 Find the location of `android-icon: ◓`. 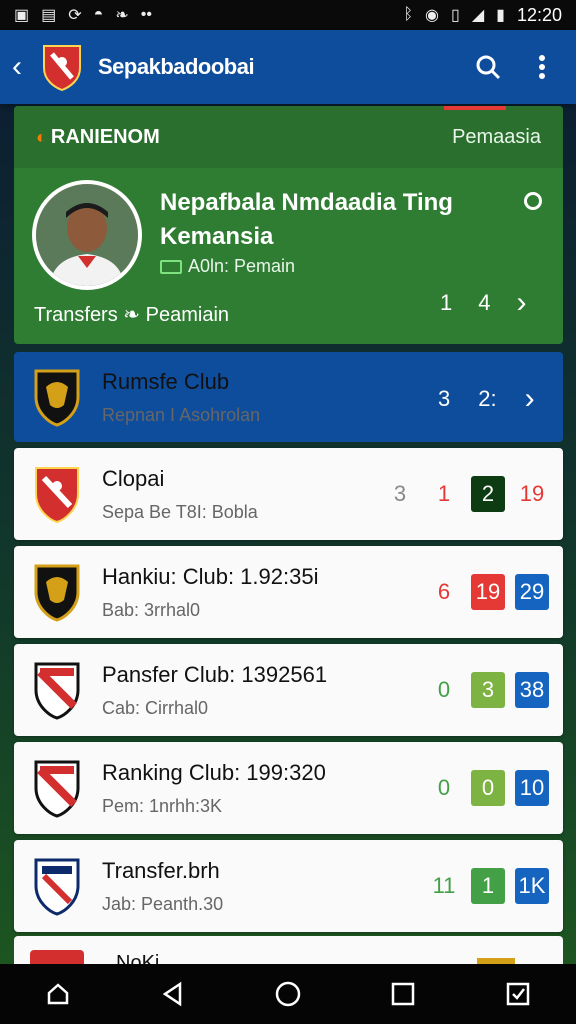

android-icon: ◓ is located at coordinates (98, 14).